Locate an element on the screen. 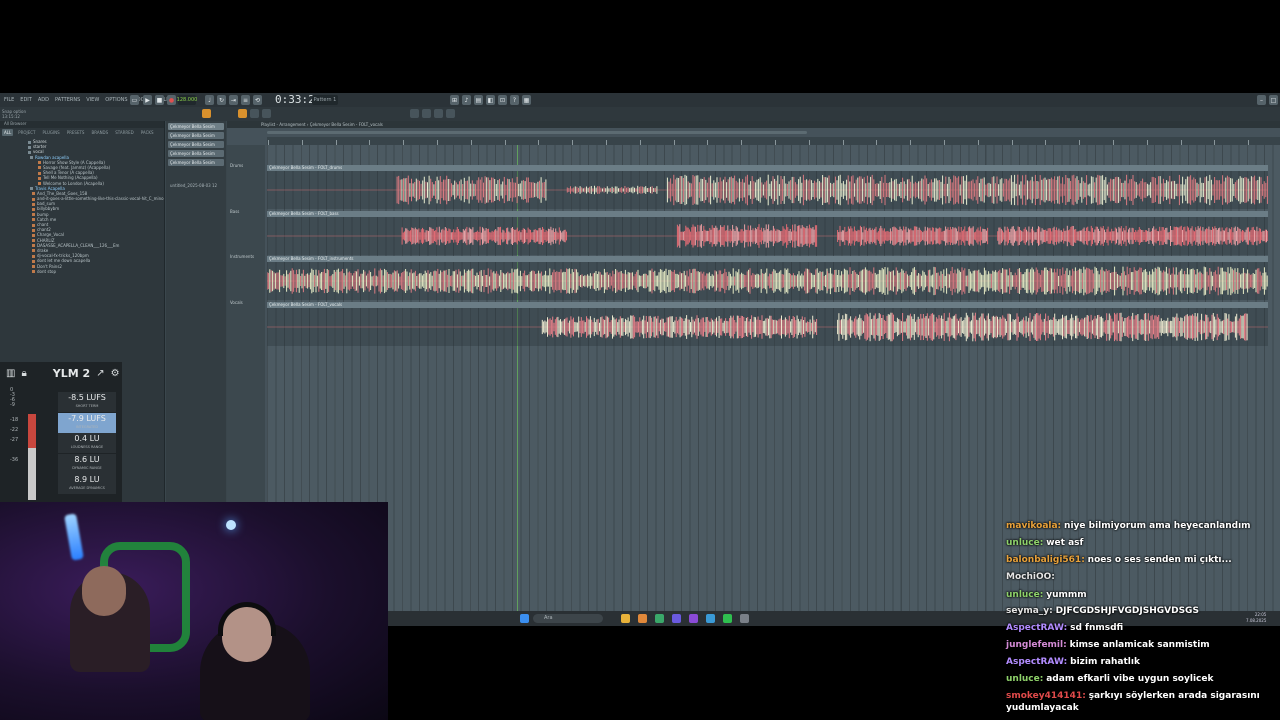  menu-patterns: PATTERNS is located at coordinates (67, 100).